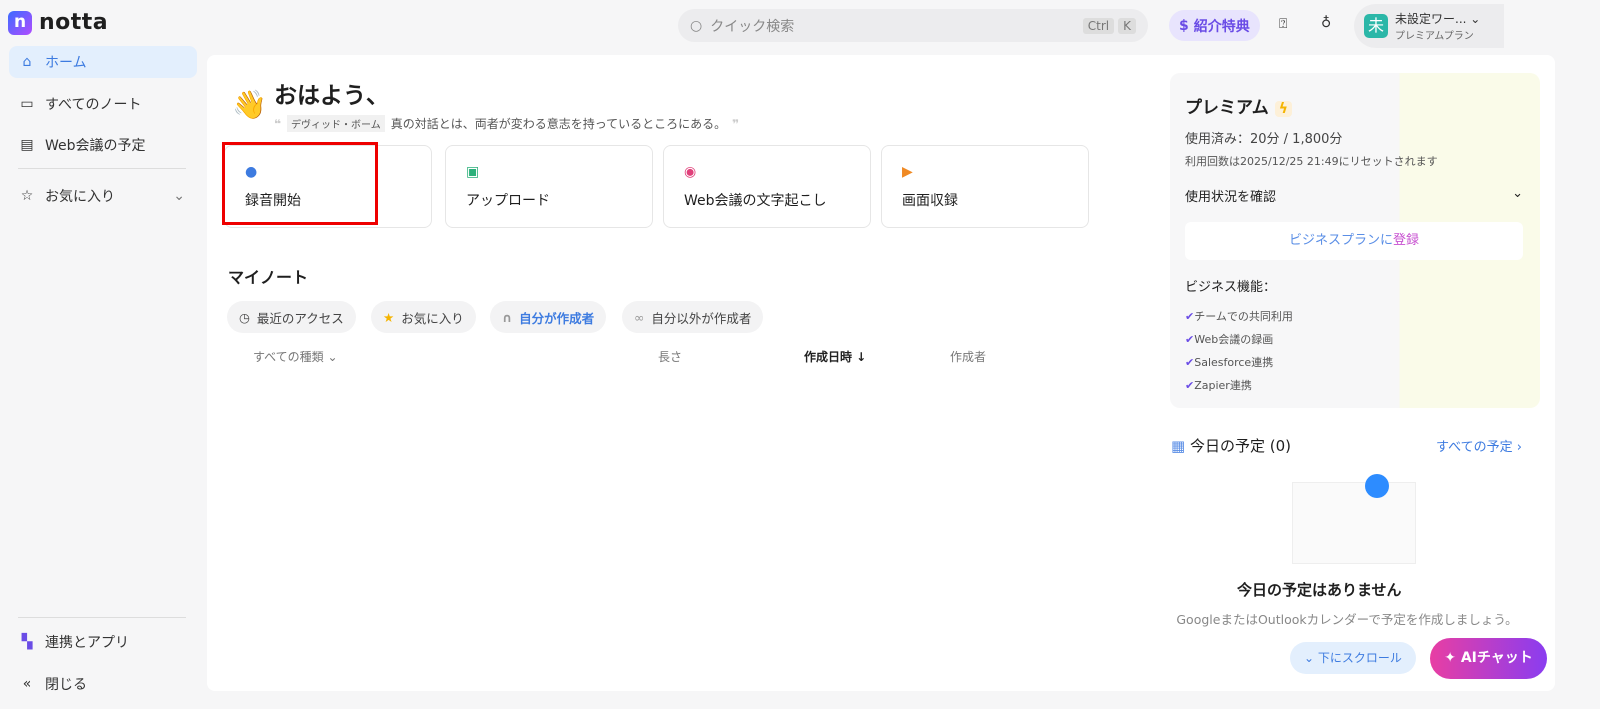  Describe the element at coordinates (549, 186) in the screenshot. I see `upload-card: ▣ アップロード` at that location.